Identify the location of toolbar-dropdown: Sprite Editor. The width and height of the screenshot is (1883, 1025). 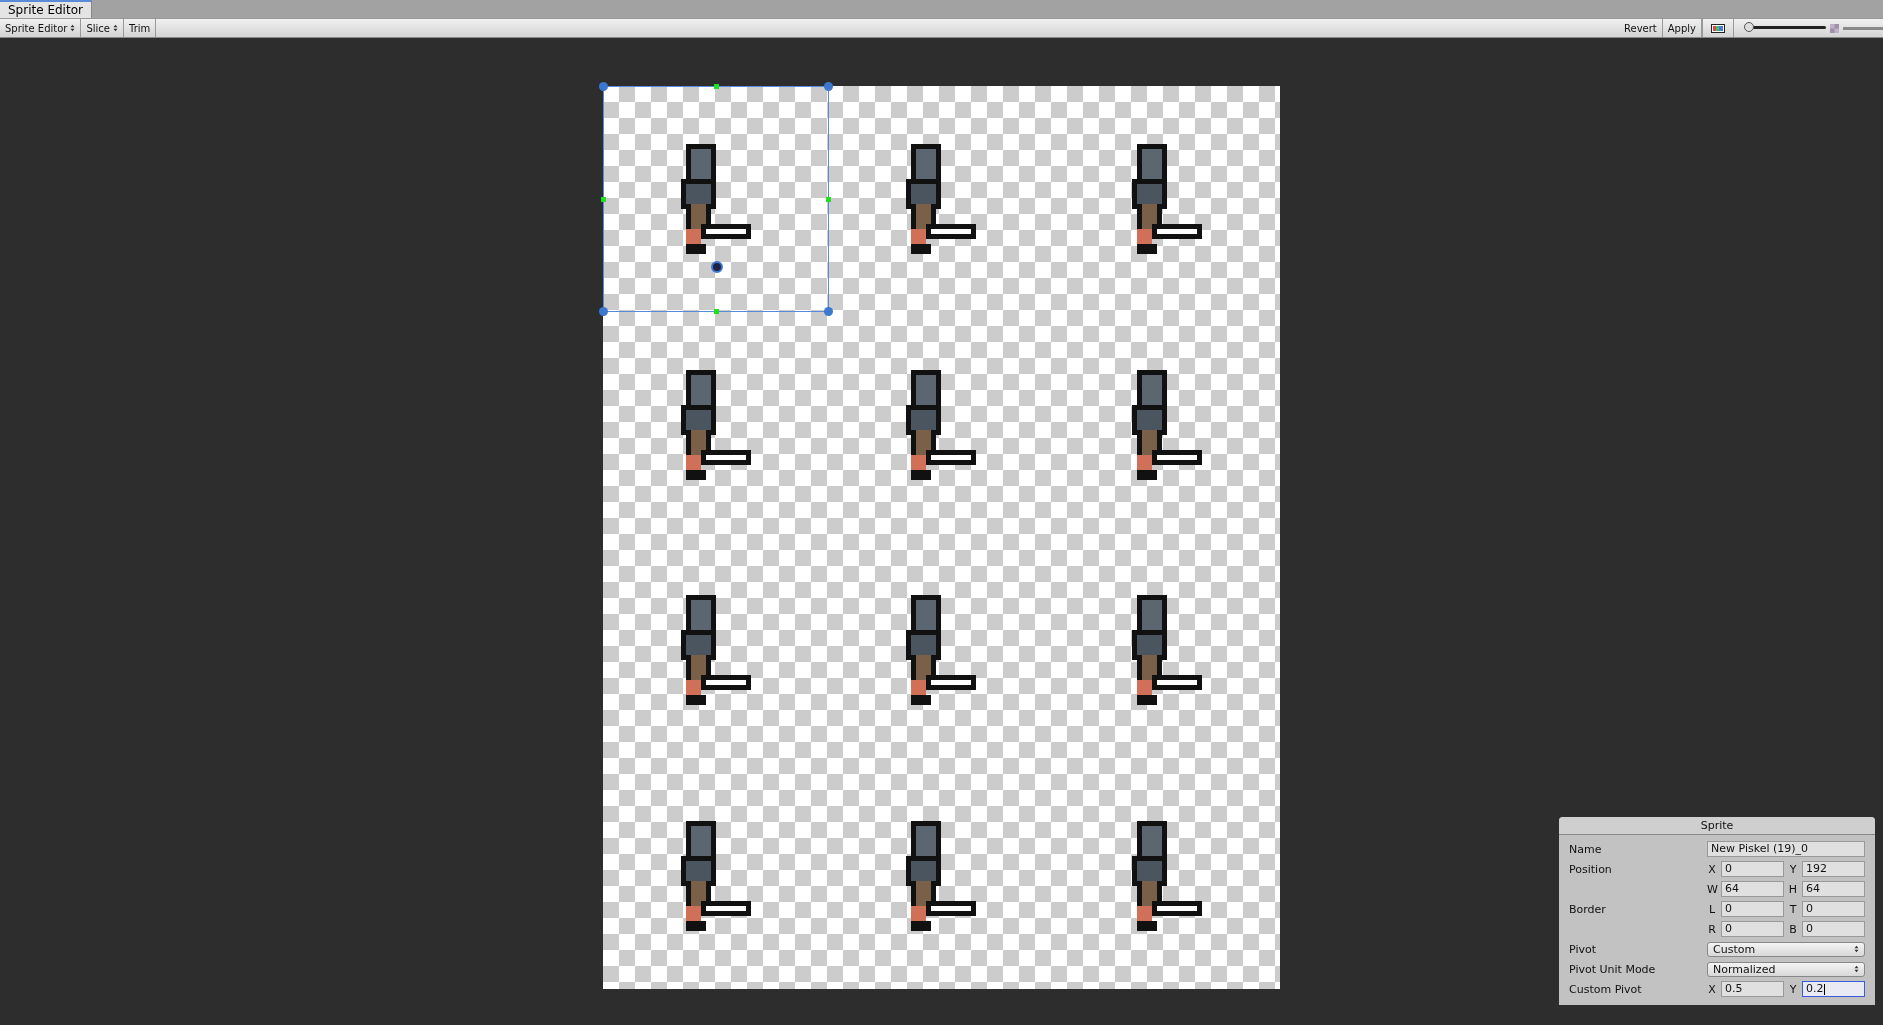
(41, 28).